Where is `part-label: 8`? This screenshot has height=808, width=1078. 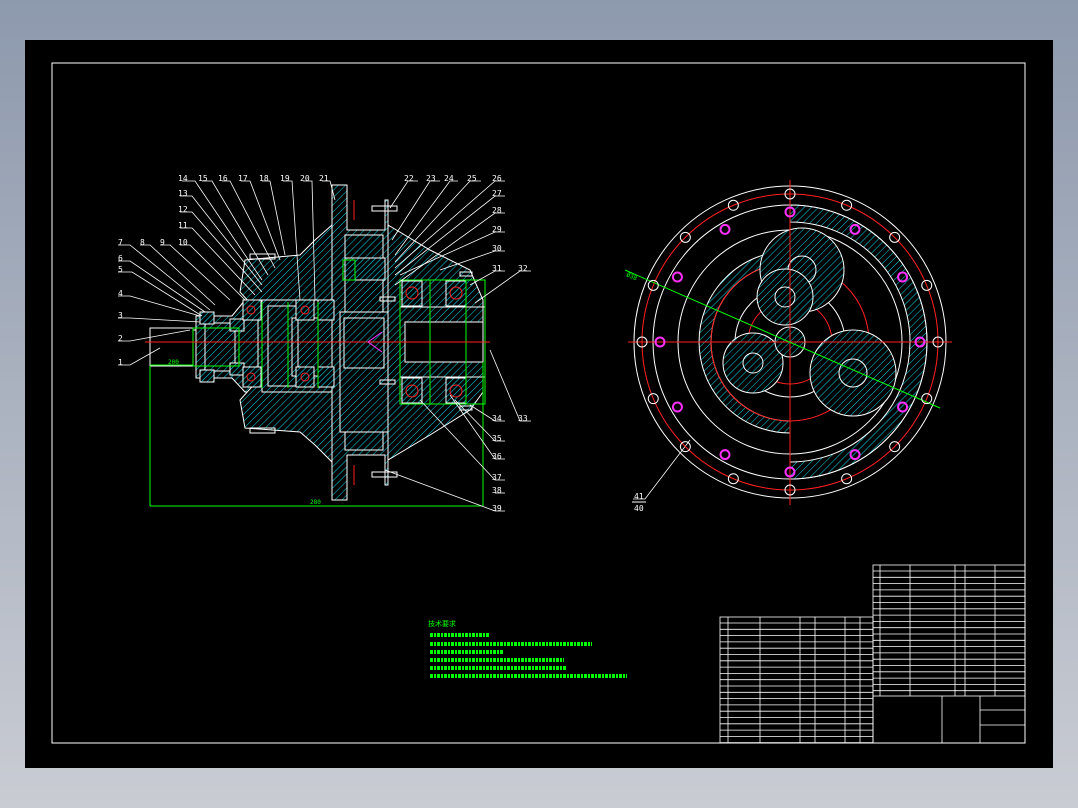 part-label: 8 is located at coordinates (142, 242).